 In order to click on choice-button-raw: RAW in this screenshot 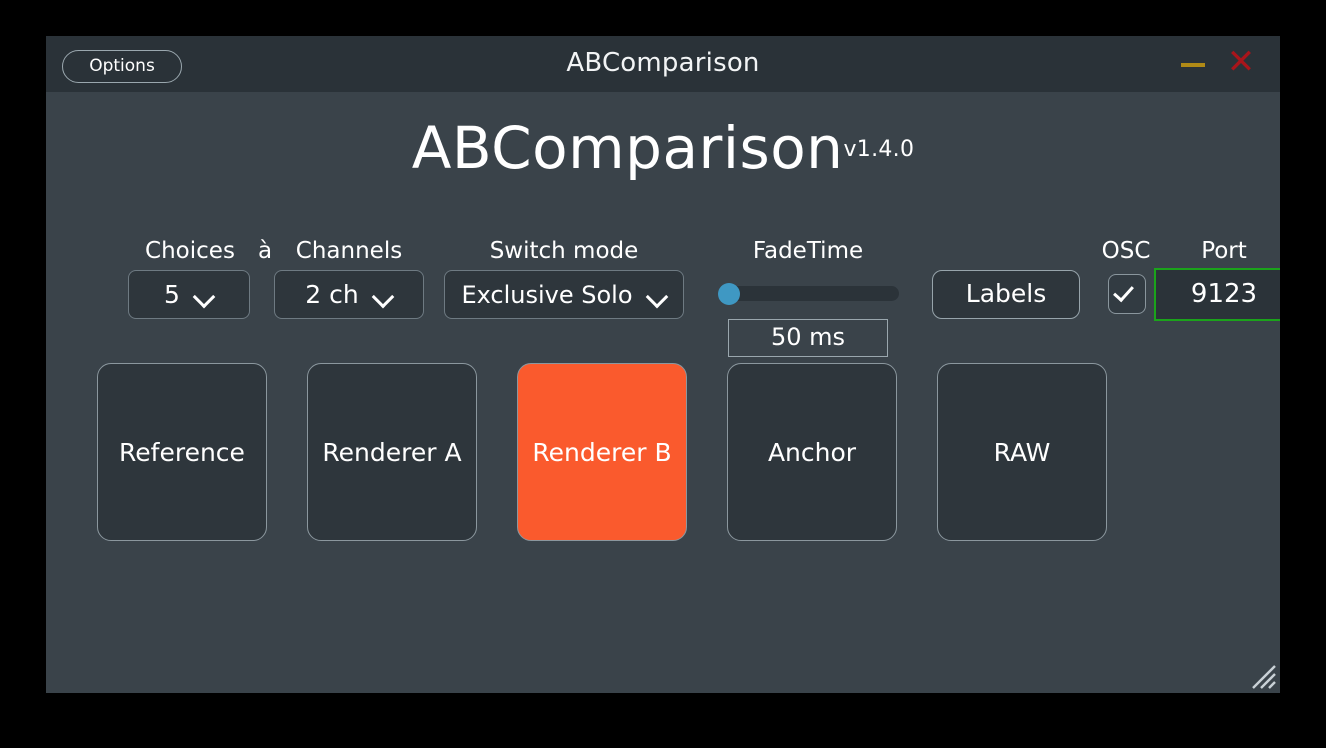, I will do `click(1022, 452)`.